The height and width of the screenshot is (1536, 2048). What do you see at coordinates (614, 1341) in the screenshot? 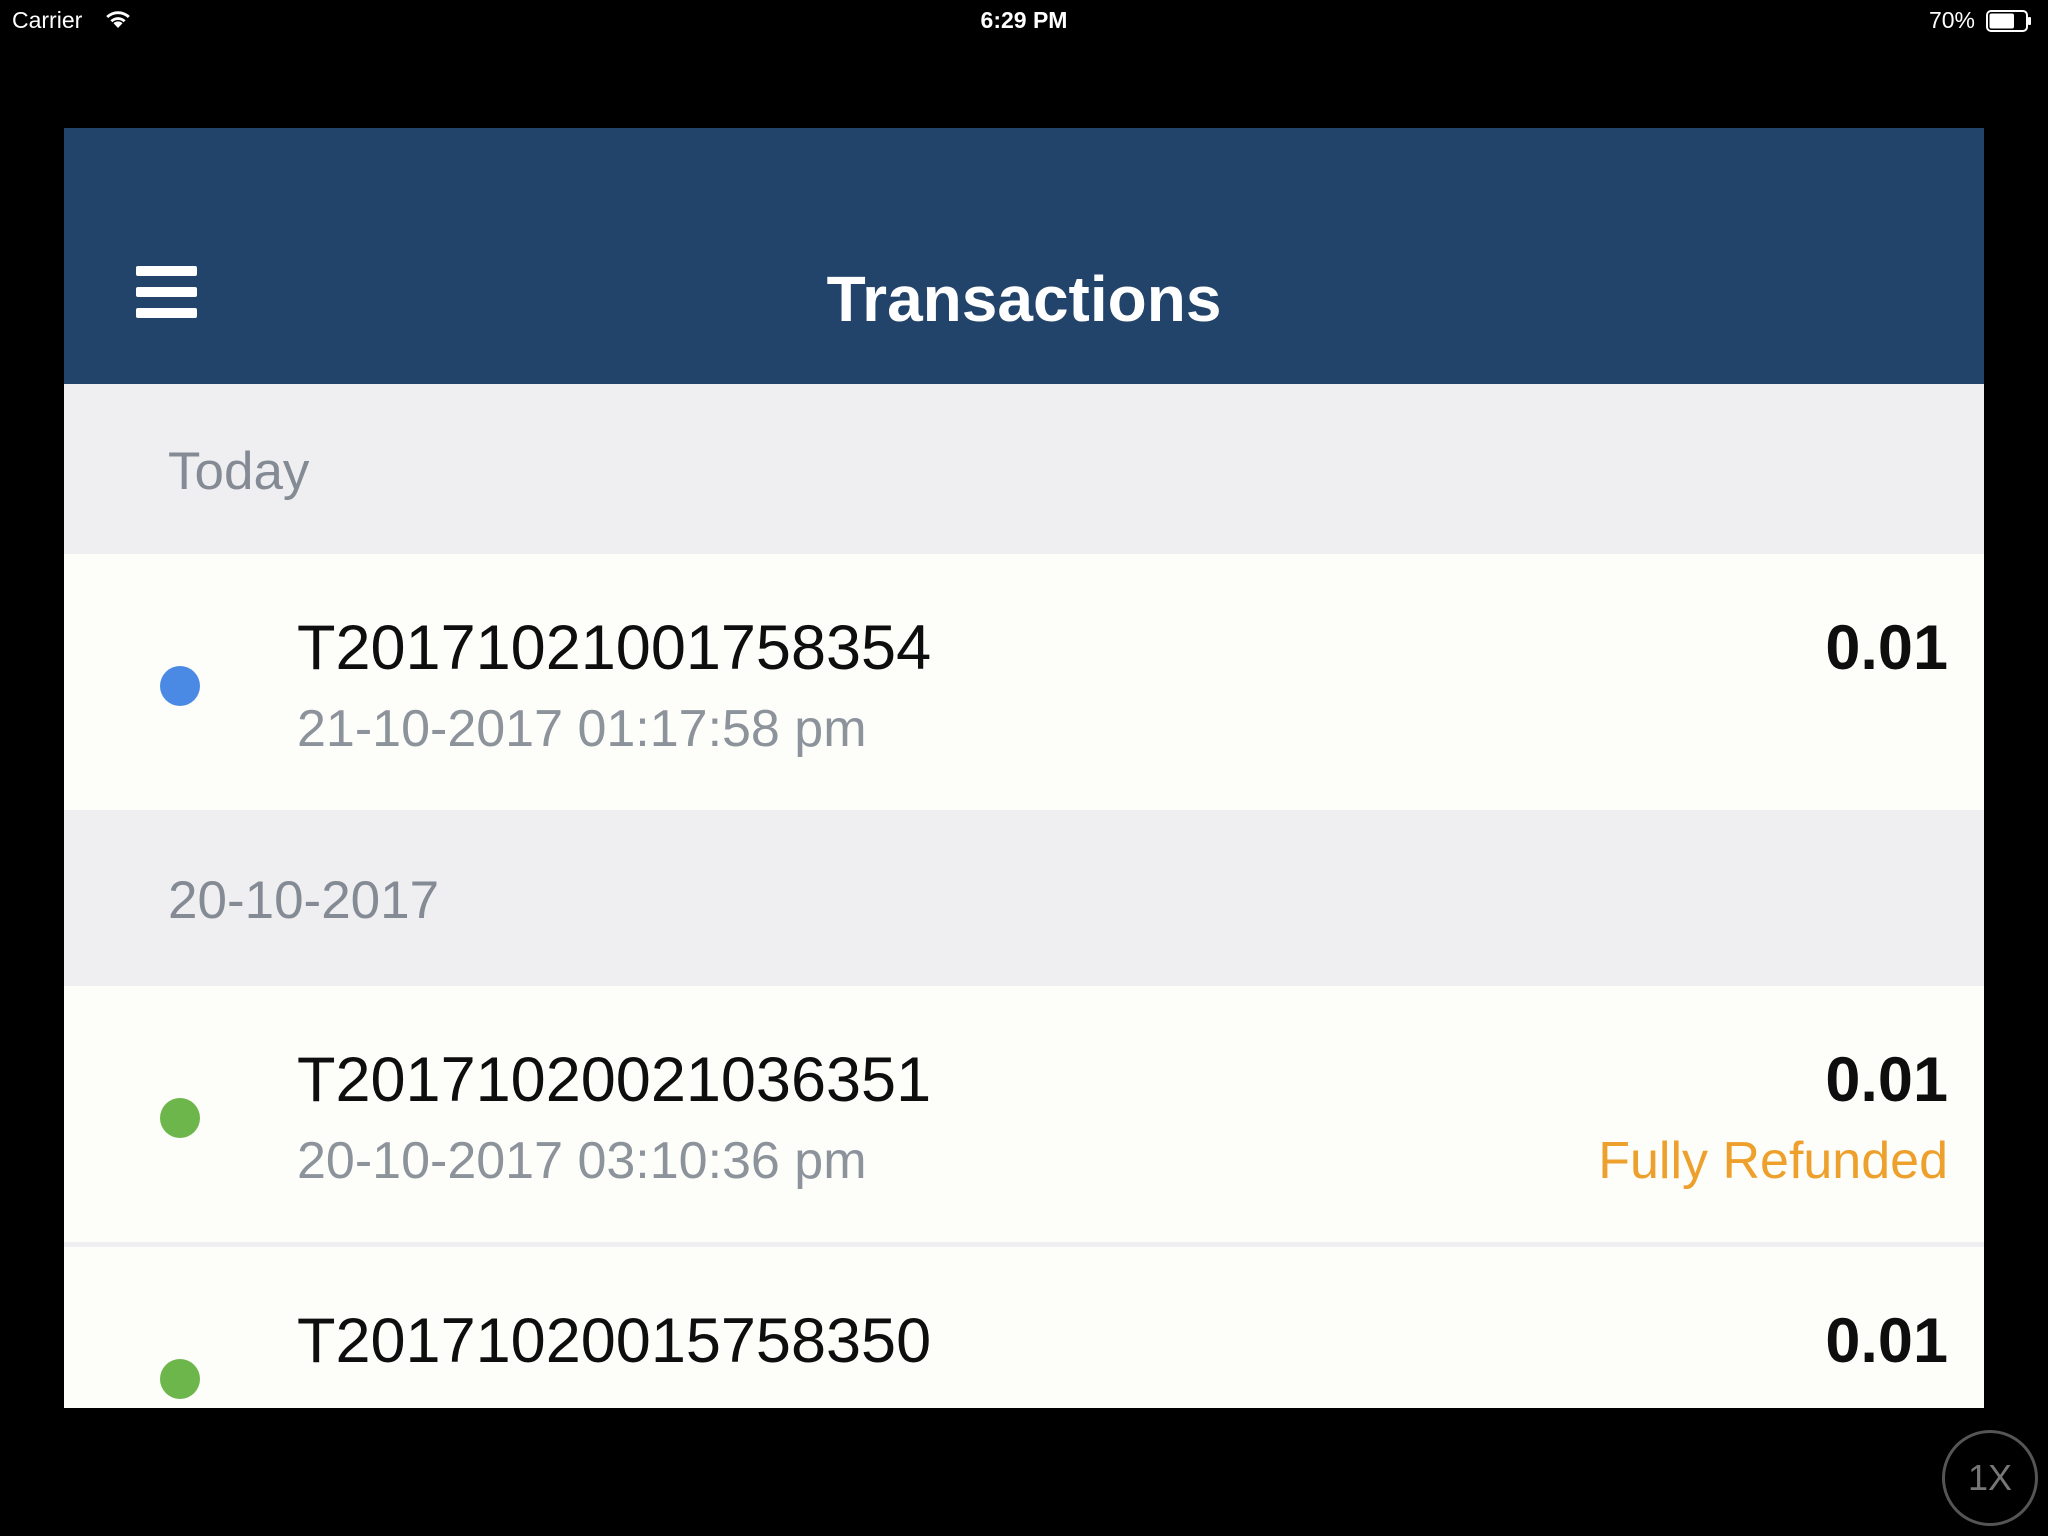
I see `transaction-id: T20171020015758350` at bounding box center [614, 1341].